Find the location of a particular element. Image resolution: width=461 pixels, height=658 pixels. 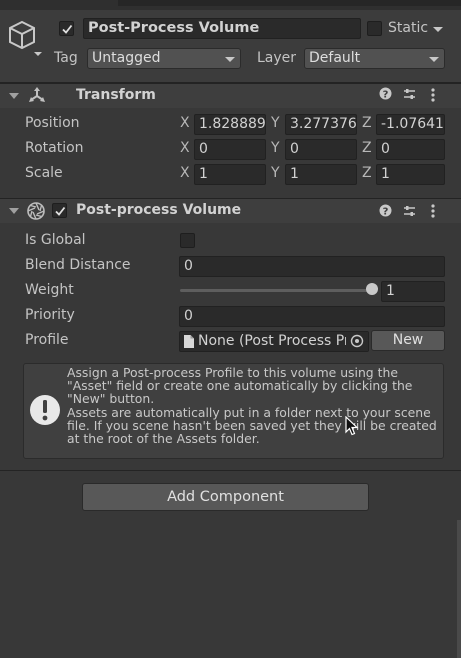

weight-slider-thumb is located at coordinates (372, 289).